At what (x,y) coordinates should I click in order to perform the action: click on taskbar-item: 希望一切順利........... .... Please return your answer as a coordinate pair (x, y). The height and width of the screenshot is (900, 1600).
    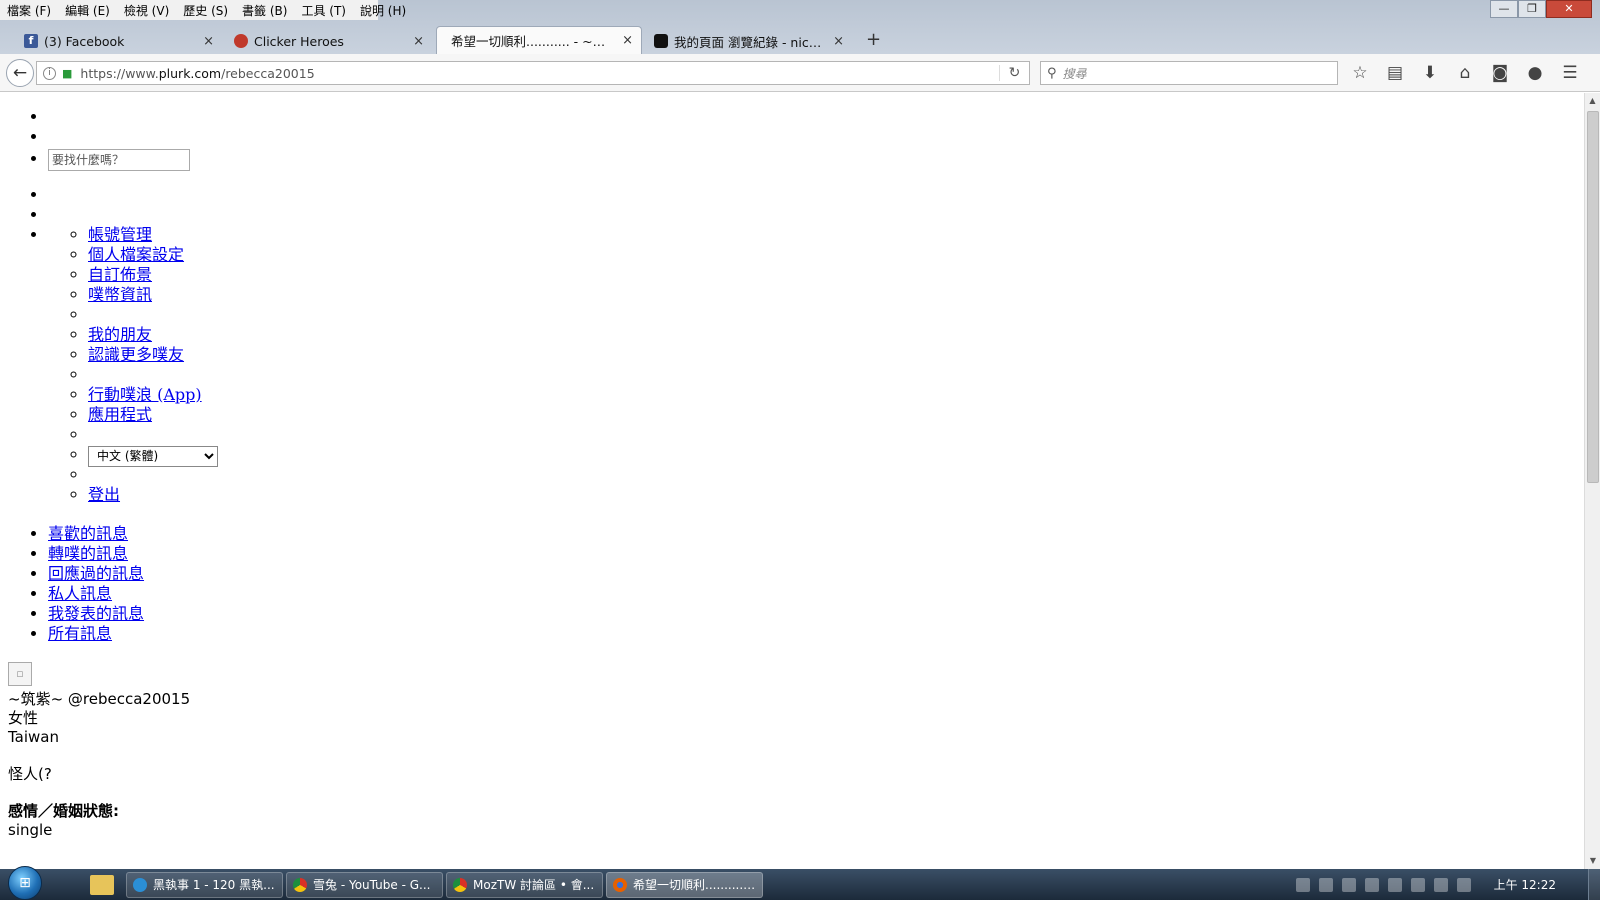
    Looking at the image, I should click on (684, 884).